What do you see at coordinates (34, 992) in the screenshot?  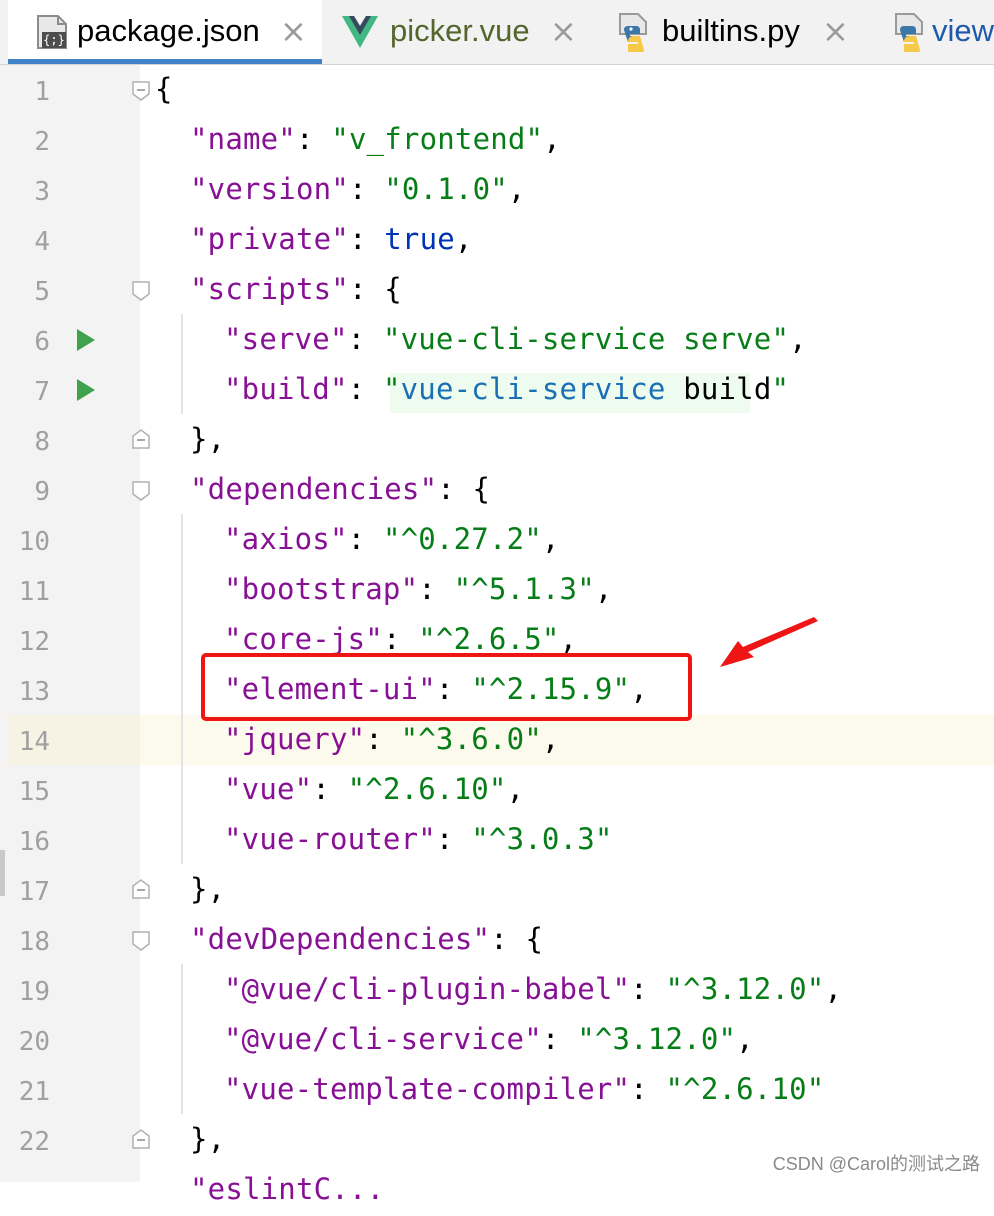 I see `line-number: 19` at bounding box center [34, 992].